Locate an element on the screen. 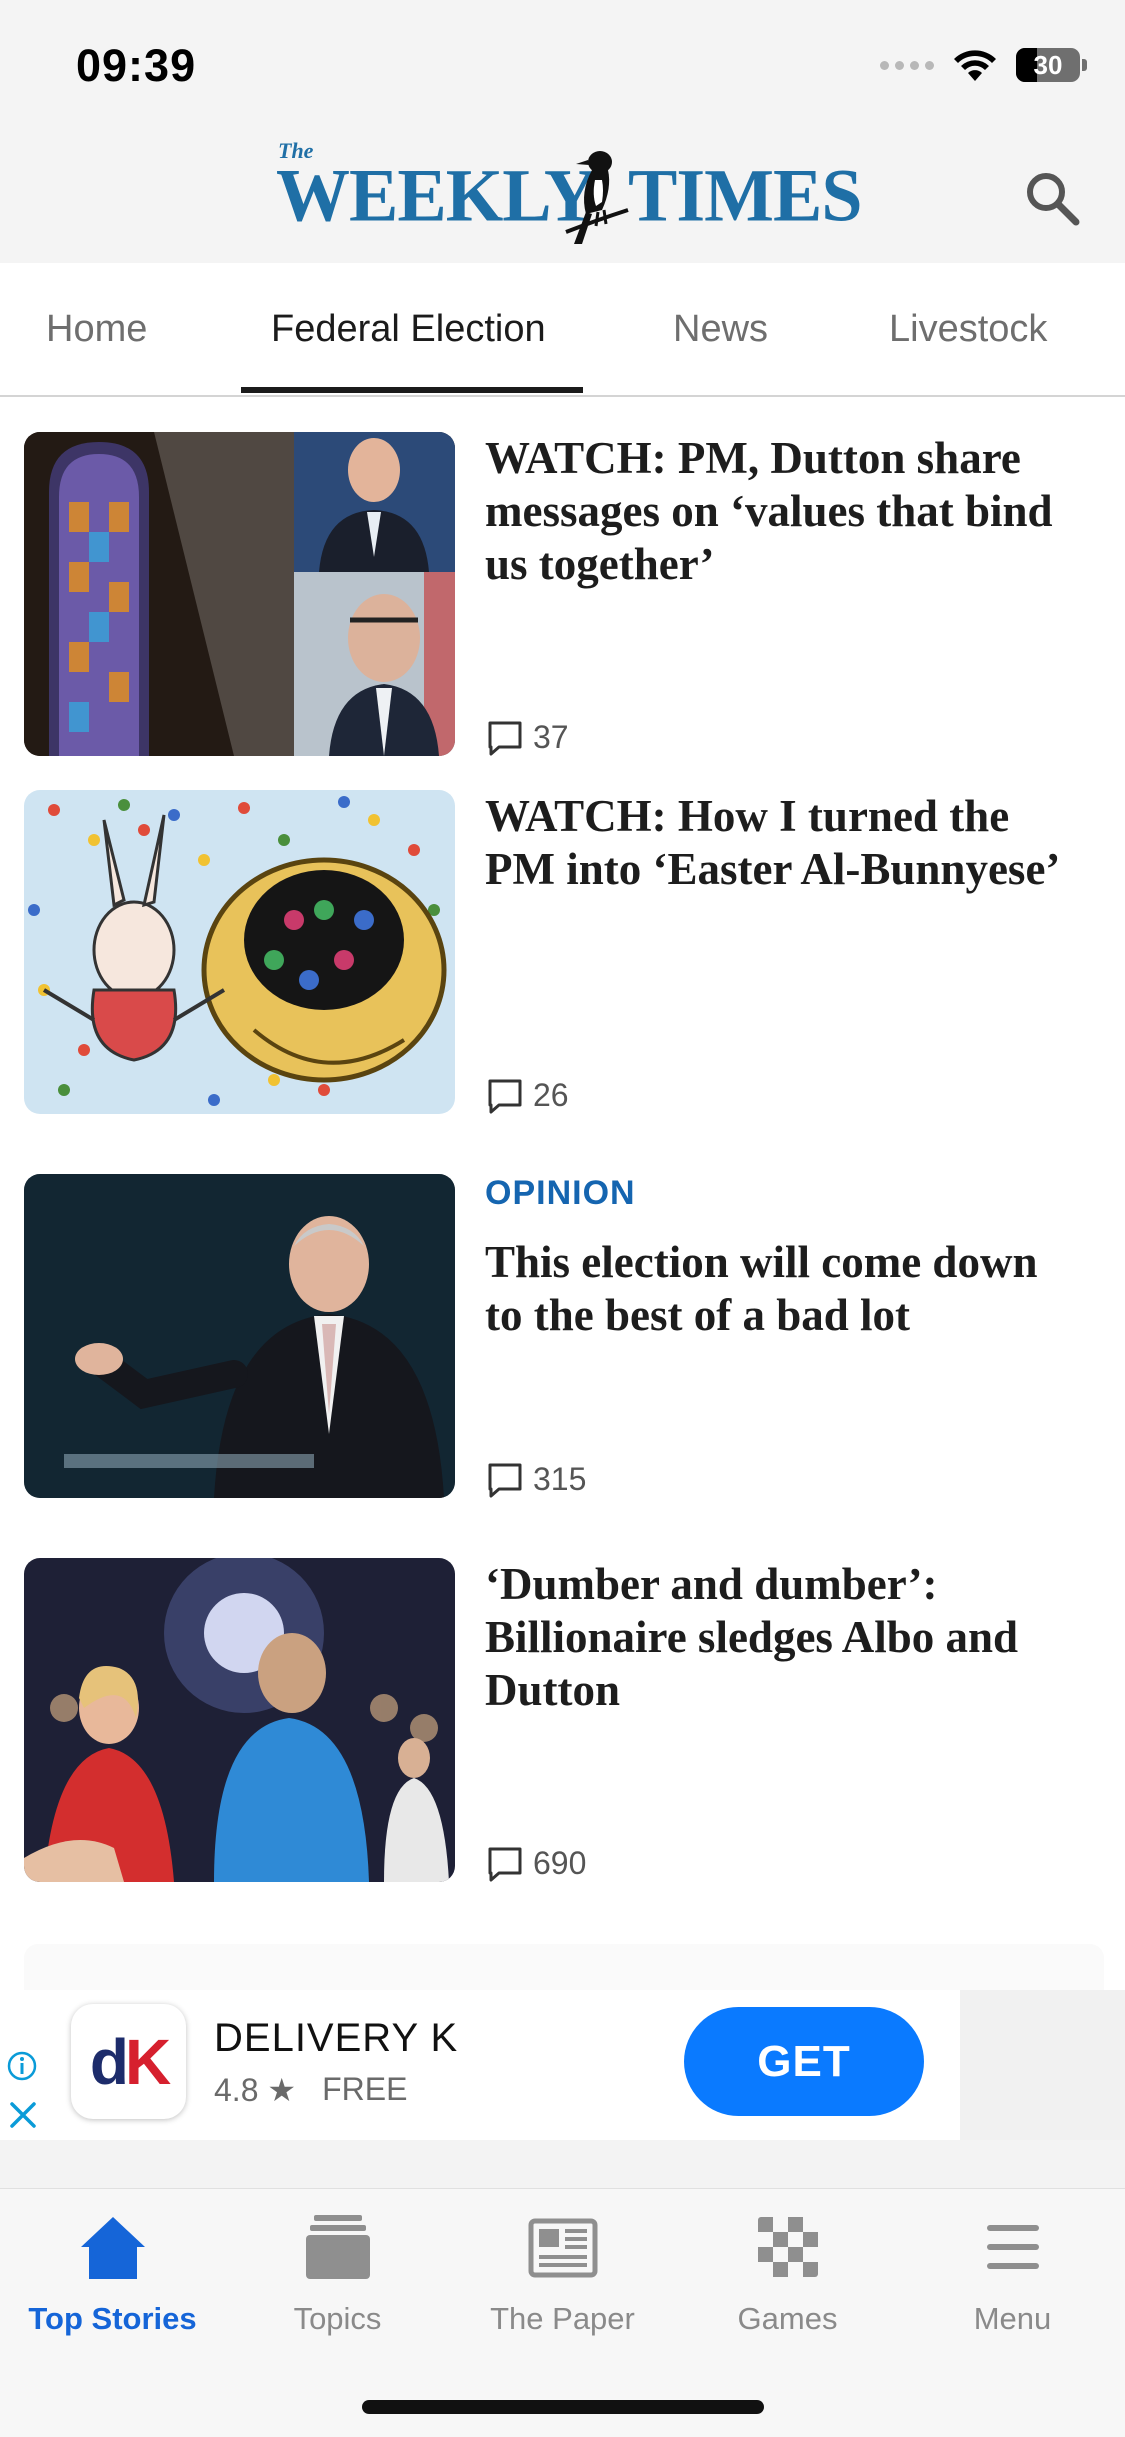 The width and height of the screenshot is (1125, 2437). get-button: GET is located at coordinates (804, 2061).